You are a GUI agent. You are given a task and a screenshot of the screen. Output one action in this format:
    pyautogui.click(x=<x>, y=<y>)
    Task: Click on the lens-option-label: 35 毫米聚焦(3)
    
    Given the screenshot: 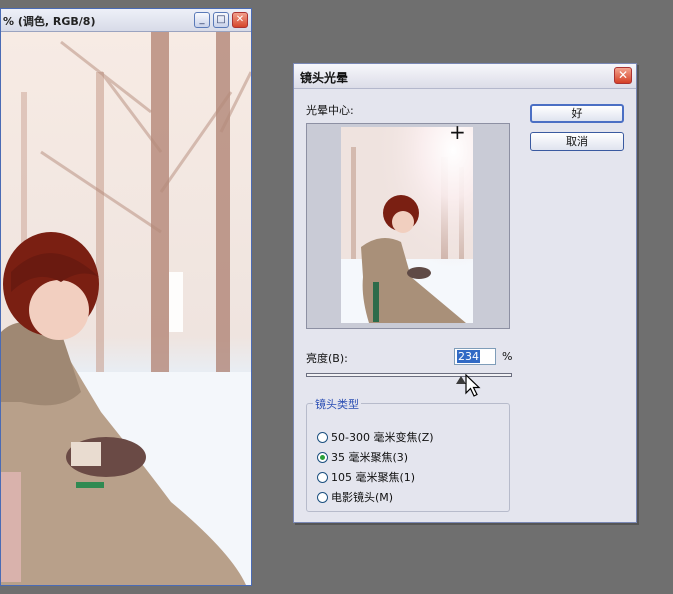 What is the action you would take?
    pyautogui.click(x=370, y=457)
    